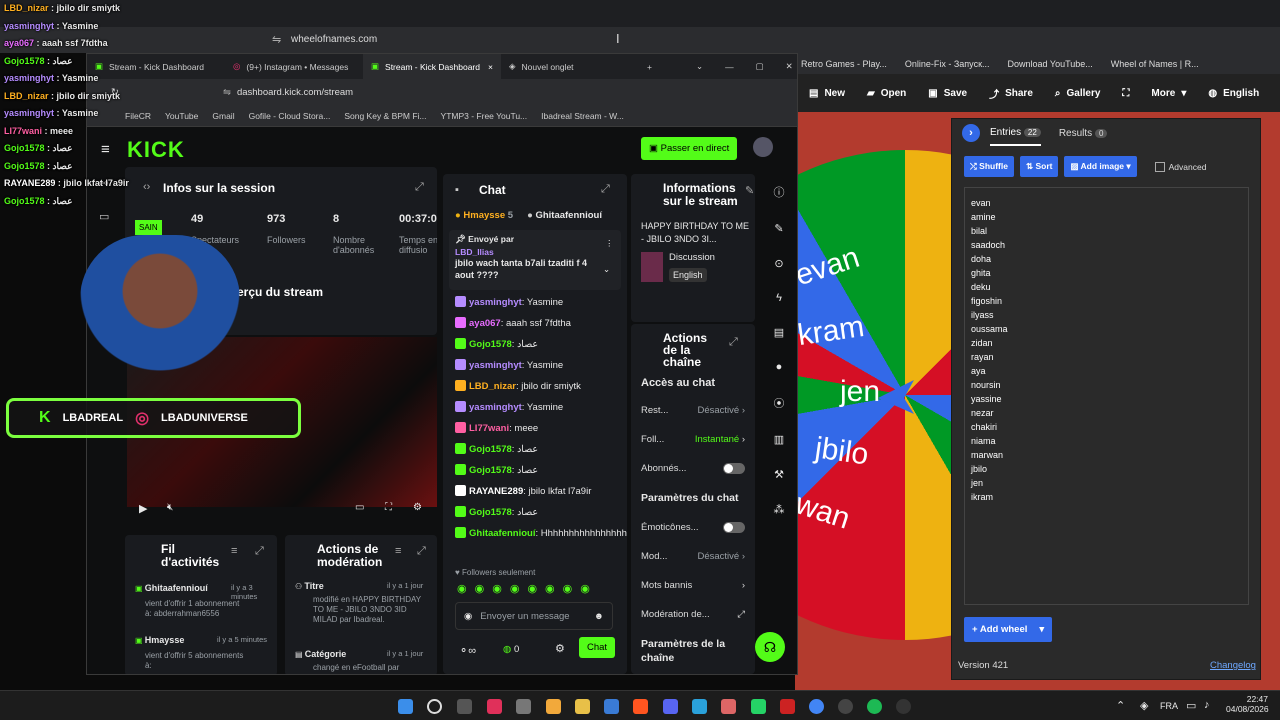 This screenshot has width=1280, height=720. What do you see at coordinates (779, 509) in the screenshot?
I see `share-nodes-icon: ⁂` at bounding box center [779, 509].